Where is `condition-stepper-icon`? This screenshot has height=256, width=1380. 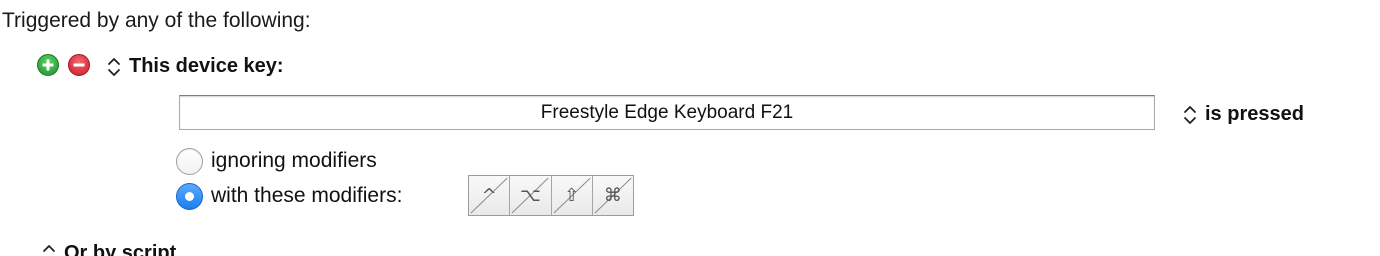
condition-stepper-icon is located at coordinates (1190, 115).